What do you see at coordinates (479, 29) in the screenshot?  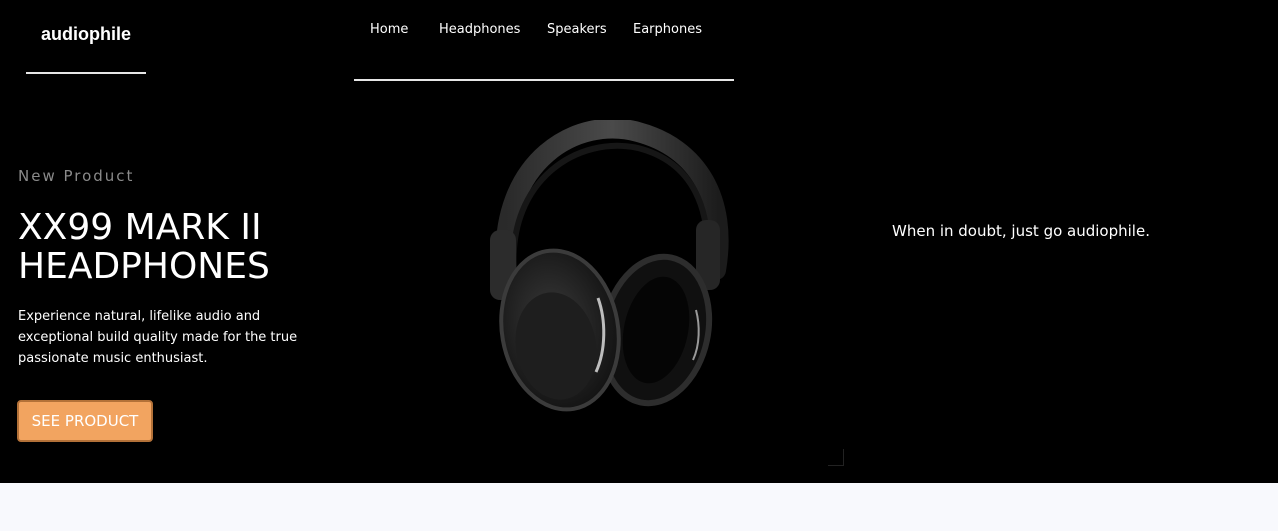 I see `nav-headphones-link: Headphones` at bounding box center [479, 29].